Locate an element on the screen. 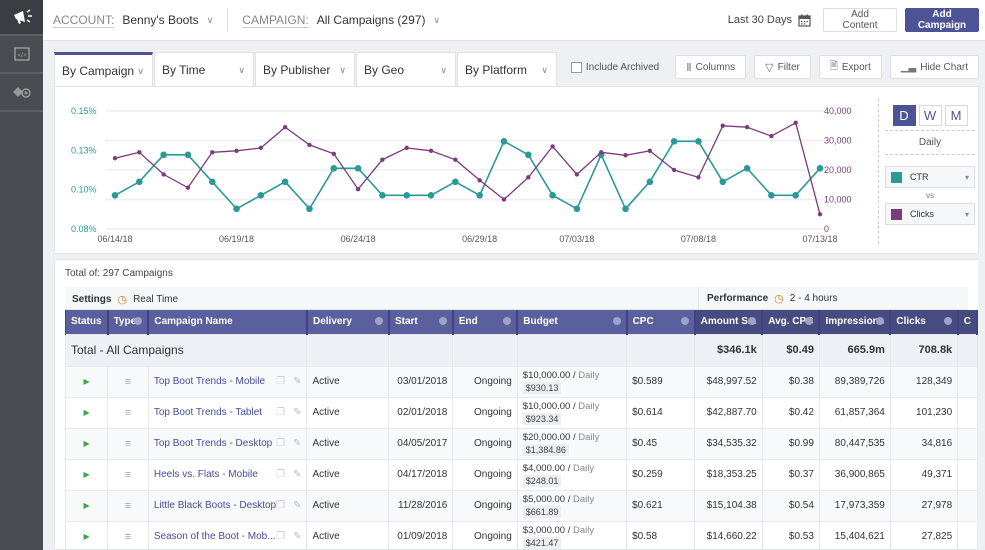  campaign-name-link: Top Boot Trends - Mobile is located at coordinates (209, 381).